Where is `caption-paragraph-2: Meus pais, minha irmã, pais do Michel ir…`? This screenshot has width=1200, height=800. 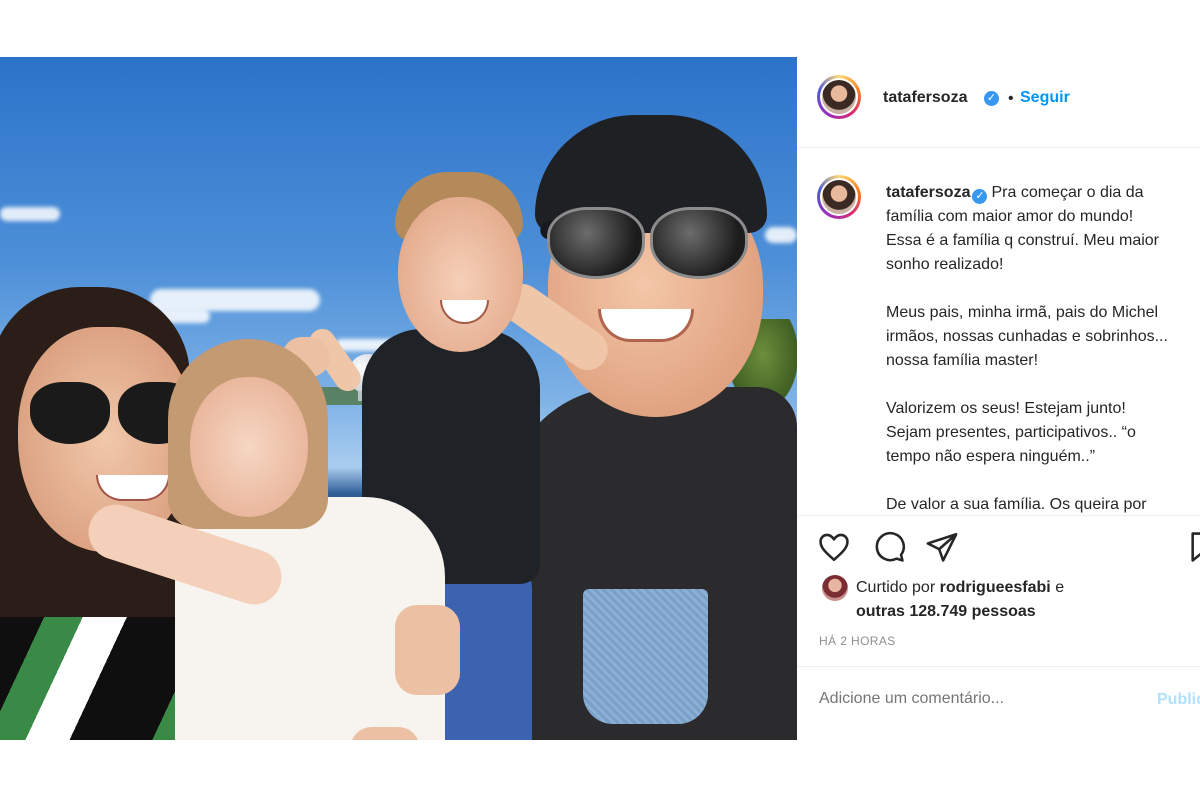 caption-paragraph-2: Meus pais, minha irmã, pais do Michel ir… is located at coordinates (1043, 337).